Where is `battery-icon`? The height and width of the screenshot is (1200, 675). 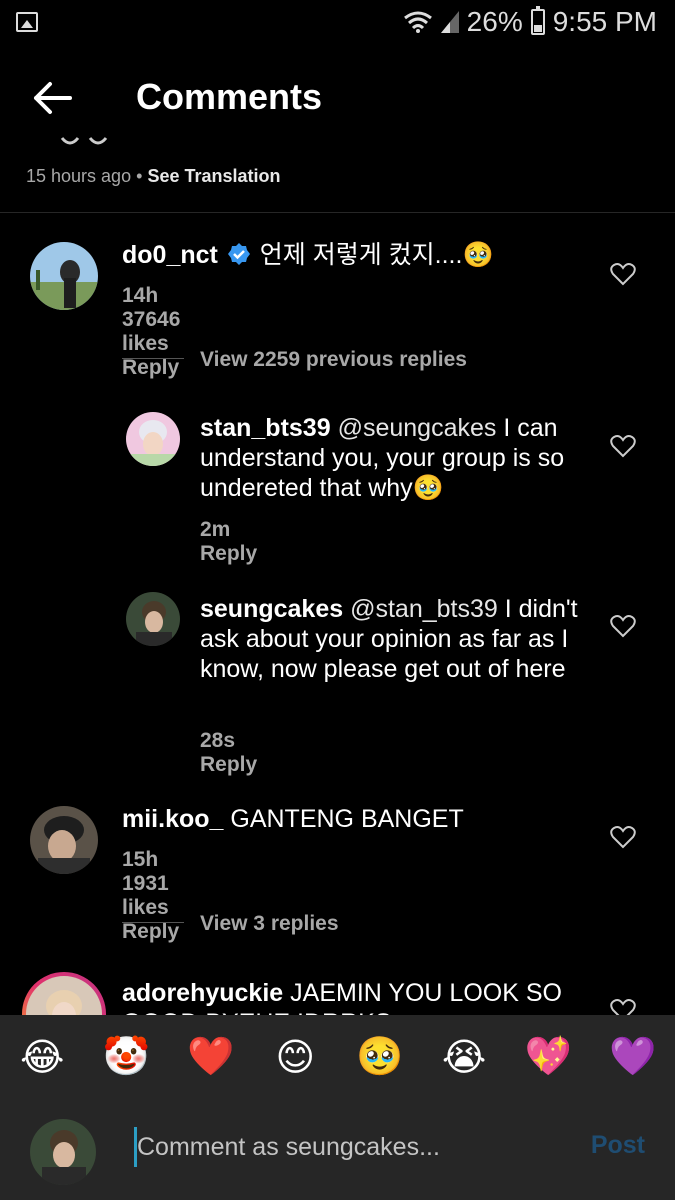
battery-icon is located at coordinates (537, 20).